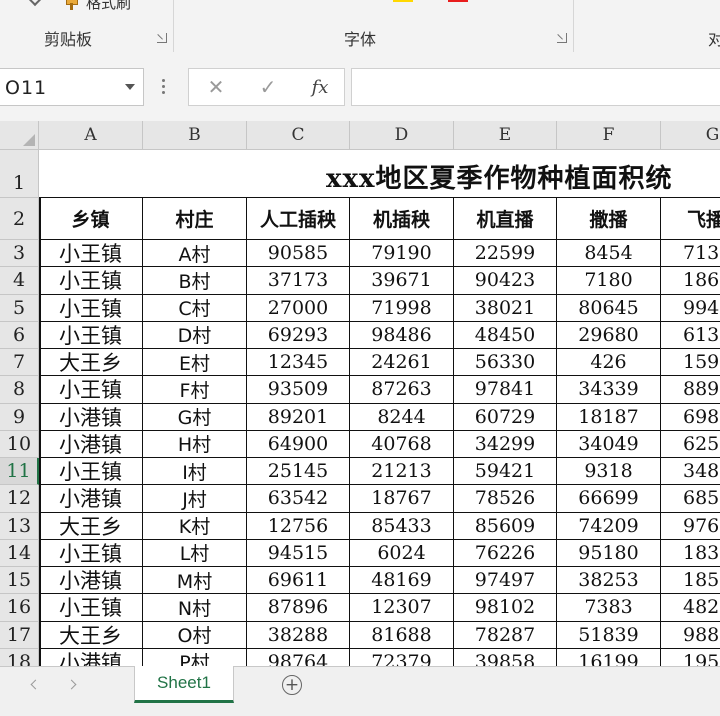 The height and width of the screenshot is (716, 720). I want to click on row-header-1: 1, so click(19, 174).